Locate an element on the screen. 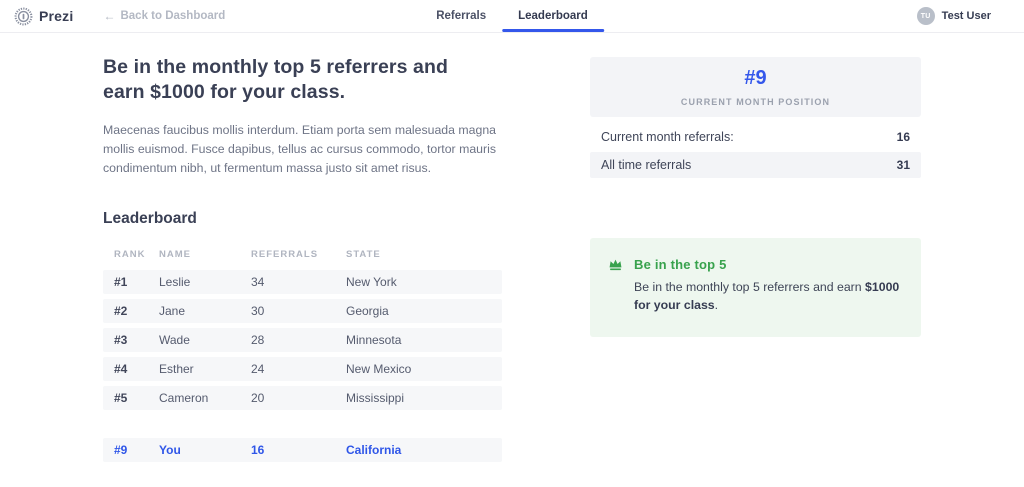 This screenshot has height=487, width=1024. table-row: #1 Leslie 34 New York is located at coordinates (302, 281).